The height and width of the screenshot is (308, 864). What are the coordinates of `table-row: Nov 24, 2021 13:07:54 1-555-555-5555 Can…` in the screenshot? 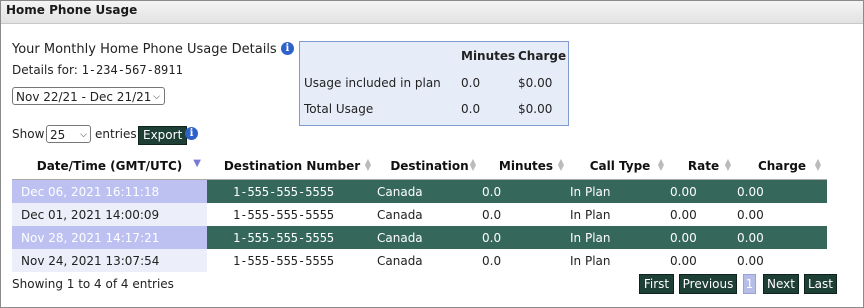 It's located at (419, 260).